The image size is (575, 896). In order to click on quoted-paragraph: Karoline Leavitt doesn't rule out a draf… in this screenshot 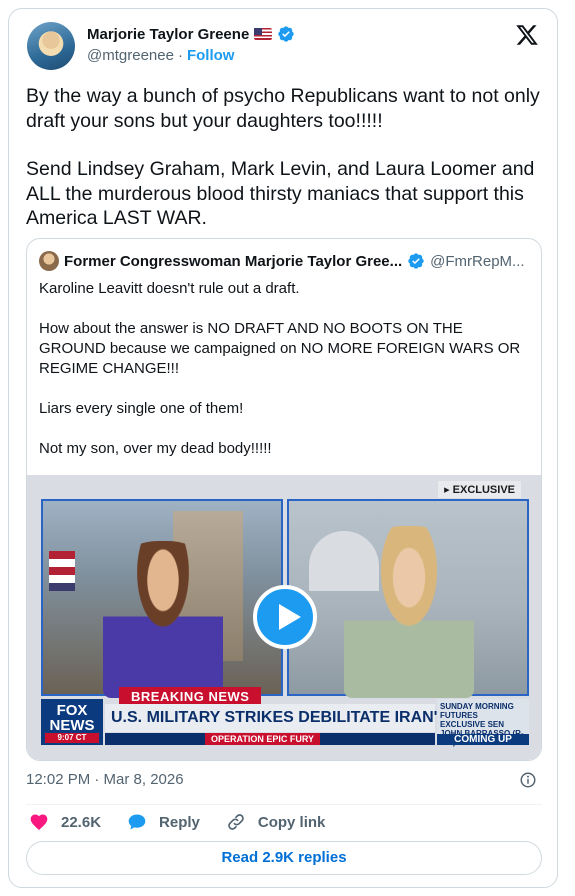, I will do `click(169, 288)`.